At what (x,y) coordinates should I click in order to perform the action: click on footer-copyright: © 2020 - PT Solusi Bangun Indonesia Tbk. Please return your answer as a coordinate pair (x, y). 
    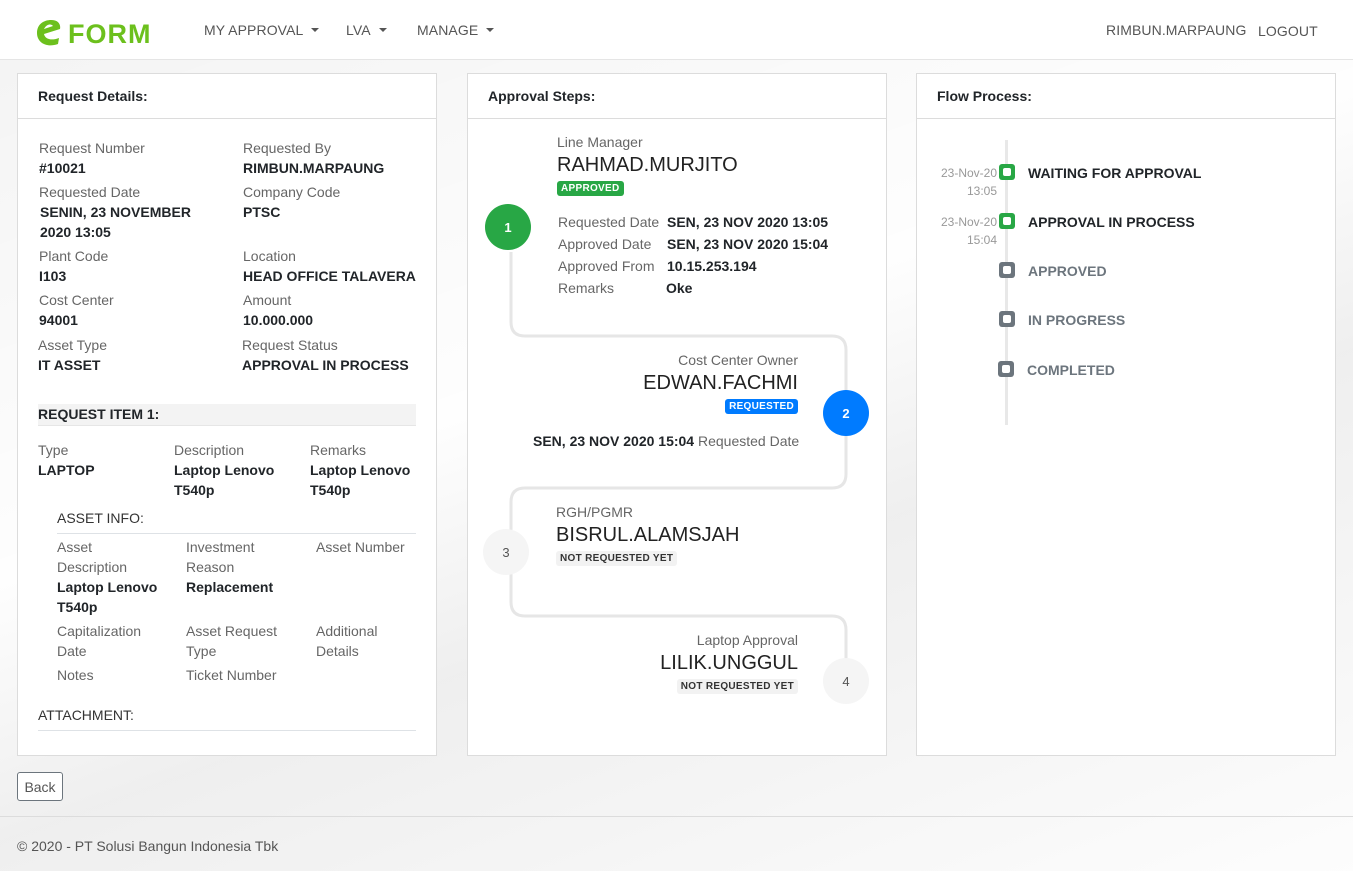
    Looking at the image, I should click on (148, 846).